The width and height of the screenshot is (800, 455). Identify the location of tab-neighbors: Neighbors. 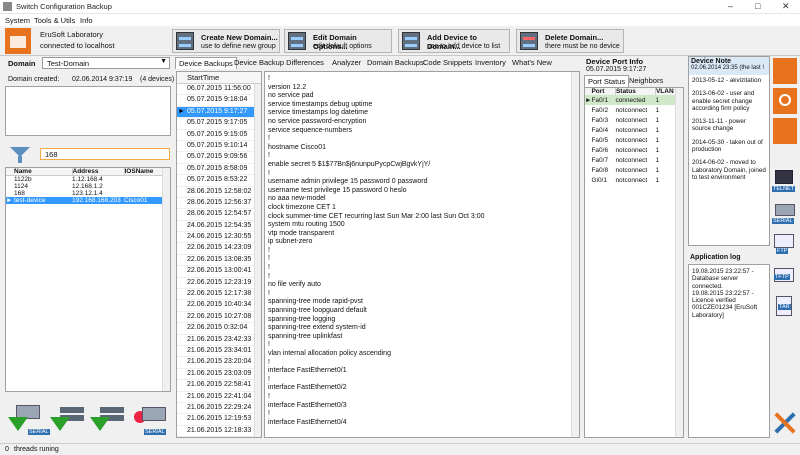
(646, 81).